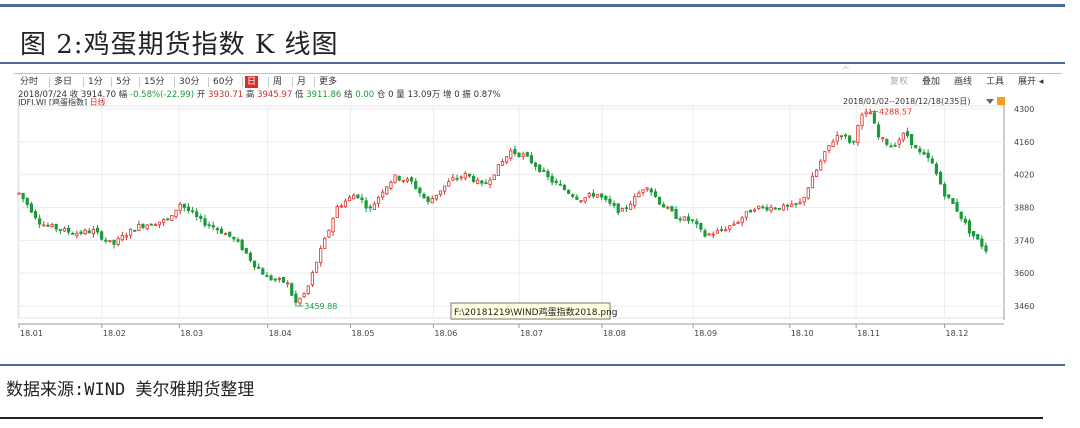  I want to click on lock-icon, so click(1001, 101).